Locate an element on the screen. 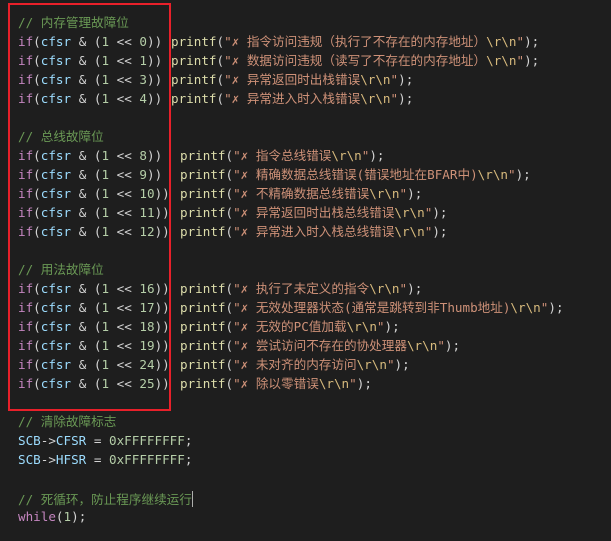  printf-call: printf("✗ 不精确数据总线错误\r\n"); is located at coordinates (301, 193).